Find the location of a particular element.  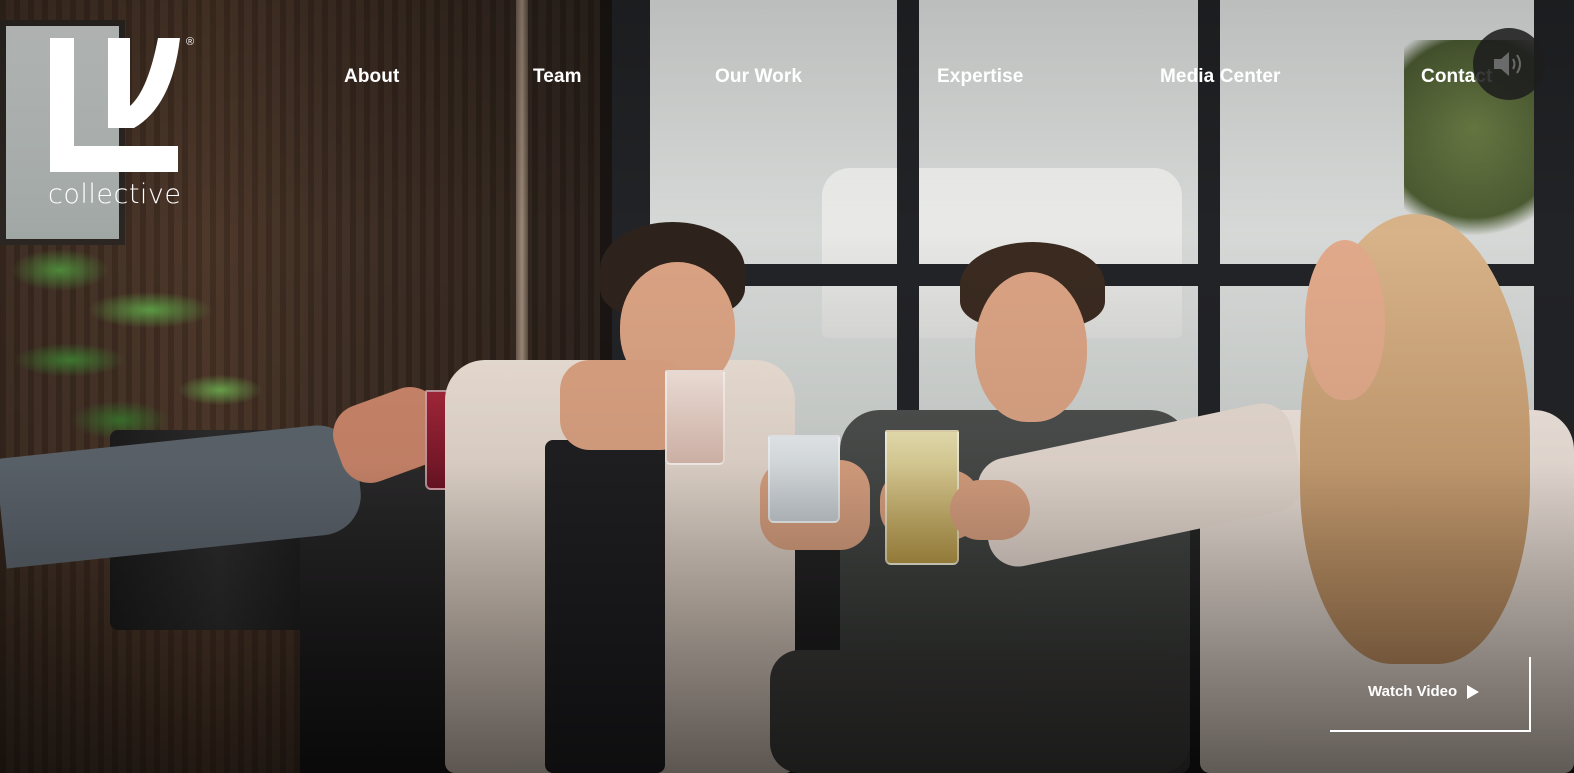

nav-expertise: Expertise is located at coordinates (980, 77).